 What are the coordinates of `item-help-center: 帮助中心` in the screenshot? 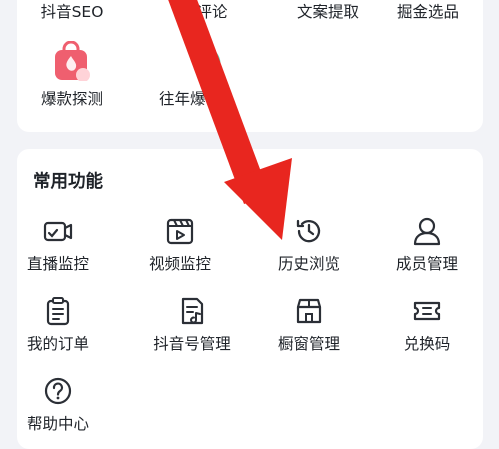 It's located at (58, 405).